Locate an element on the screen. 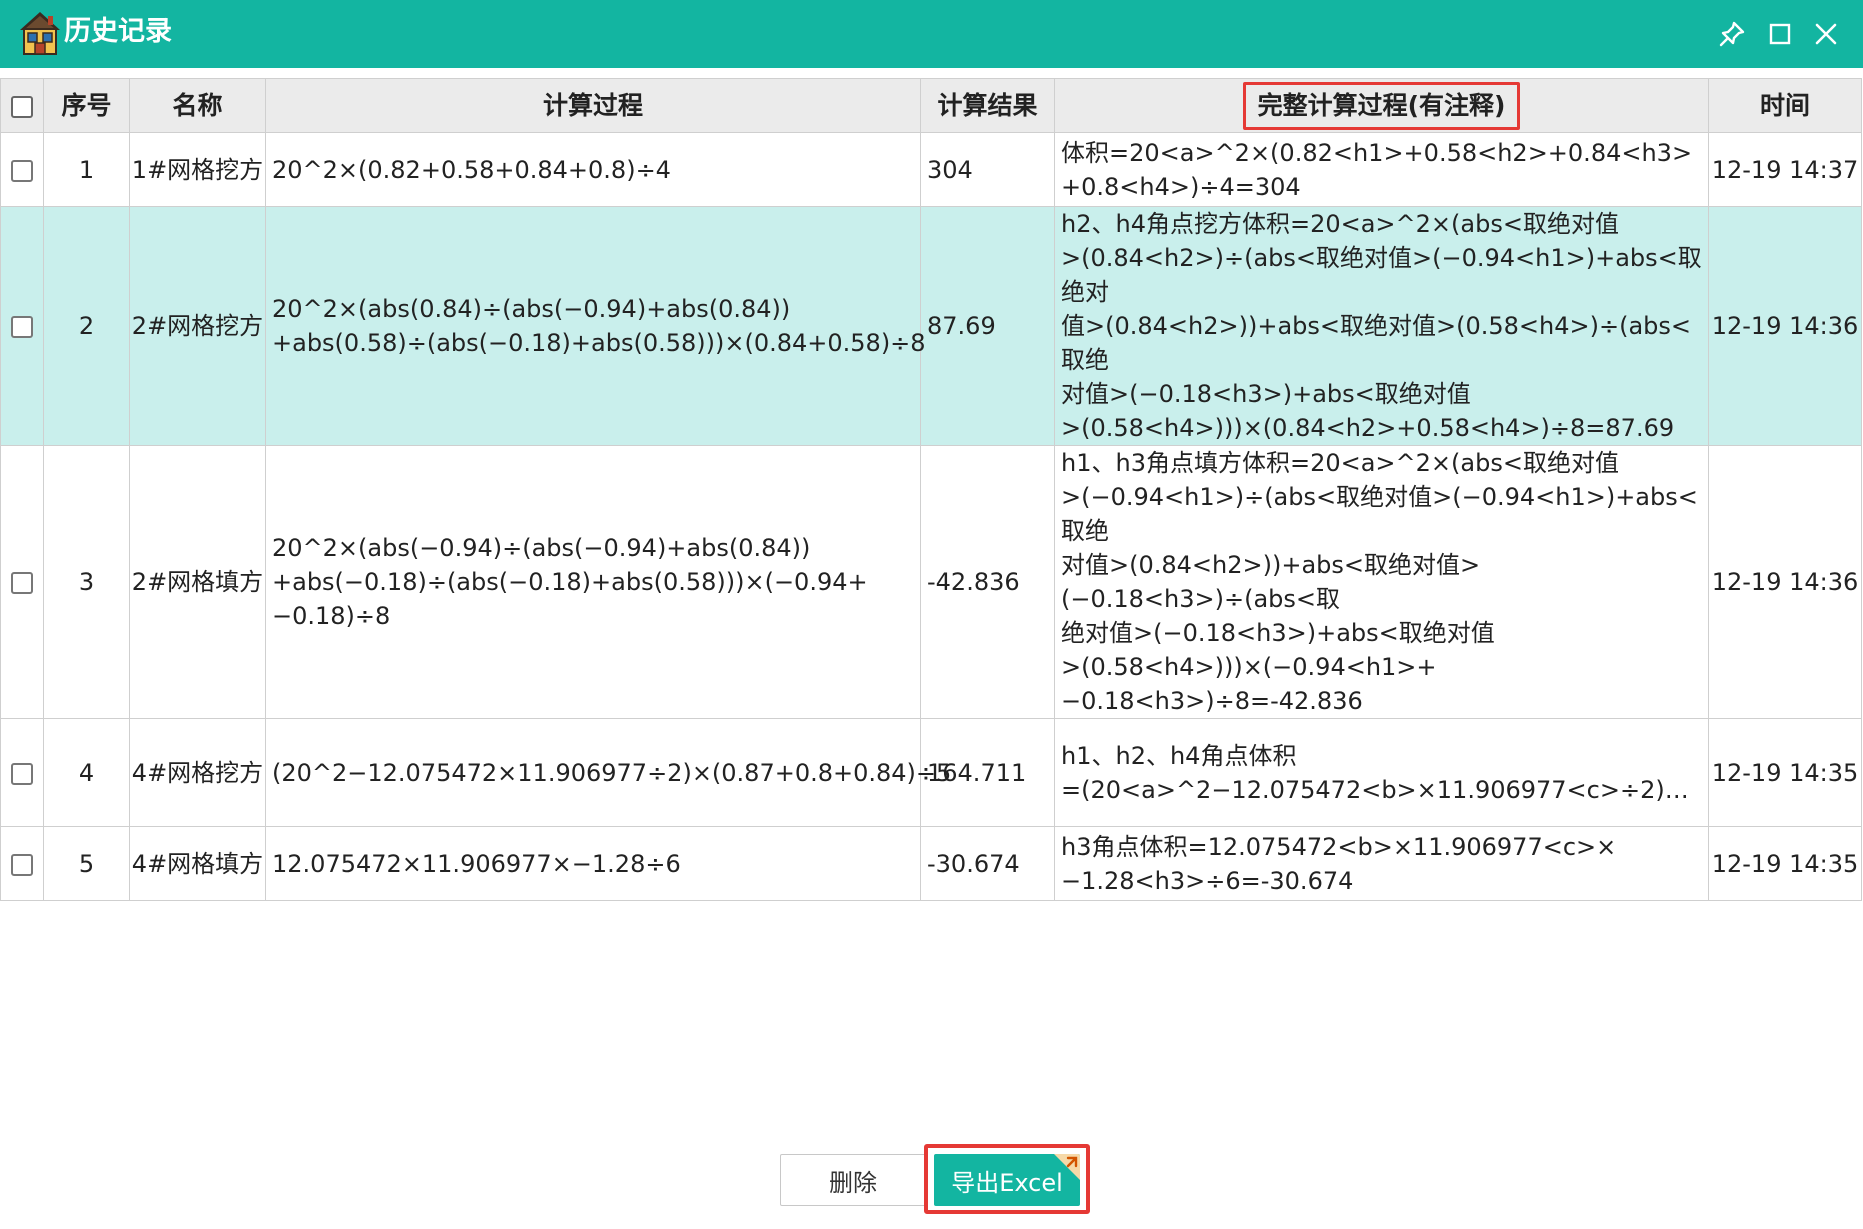  maximize-button is located at coordinates (1780, 34).